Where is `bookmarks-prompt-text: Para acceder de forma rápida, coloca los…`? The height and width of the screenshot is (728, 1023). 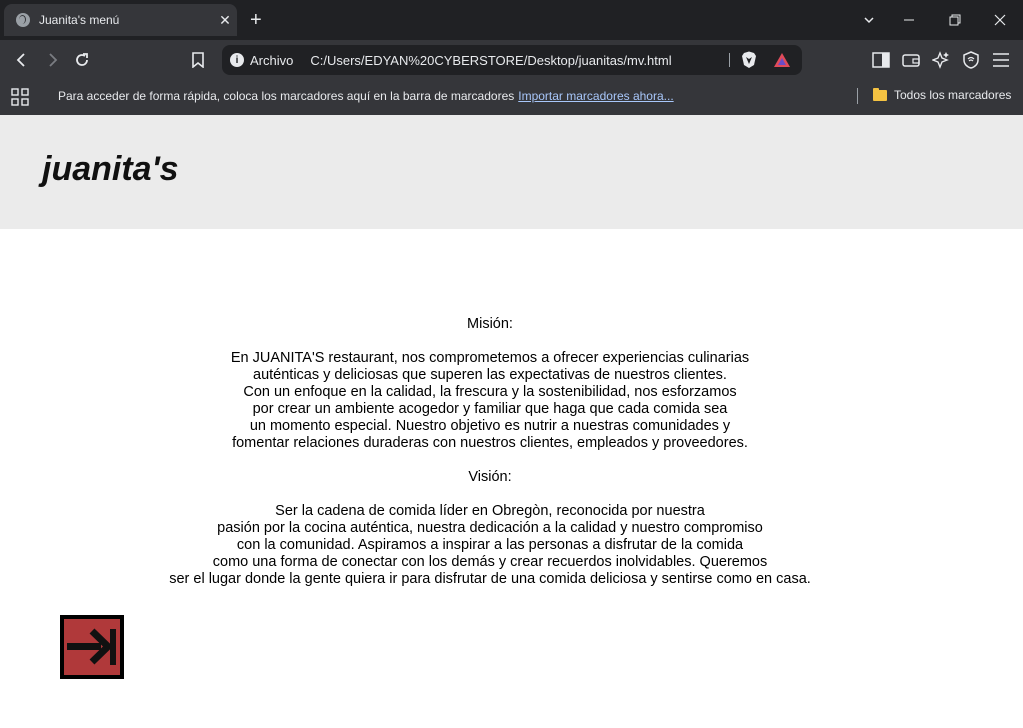
bookmarks-prompt-text: Para acceder de forma rápida, coloca los… is located at coordinates (286, 96).